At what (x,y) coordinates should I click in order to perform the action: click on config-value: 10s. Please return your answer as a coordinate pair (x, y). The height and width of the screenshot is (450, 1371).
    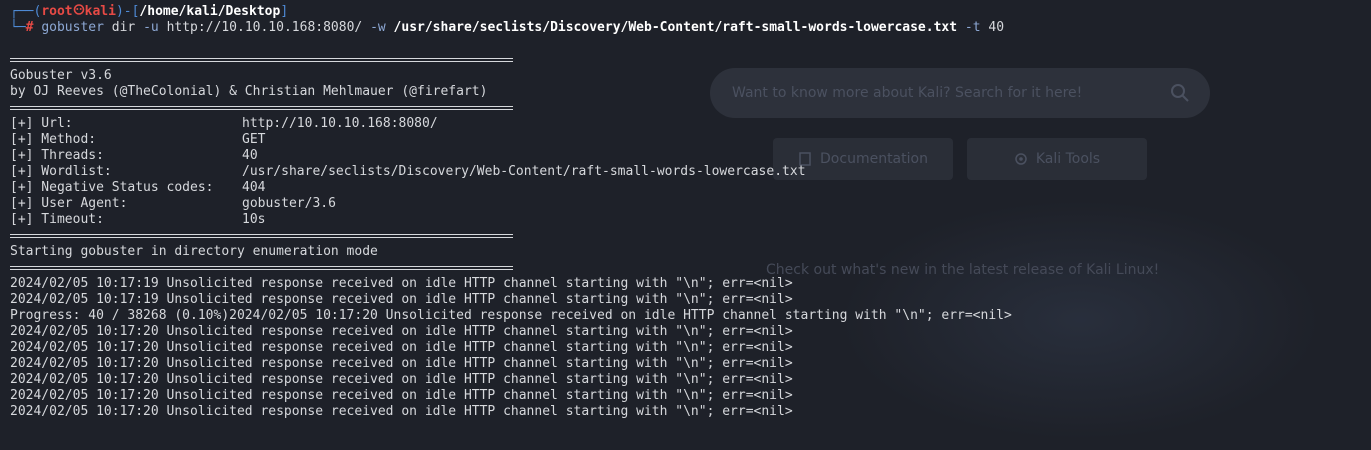
    Looking at the image, I should click on (254, 219).